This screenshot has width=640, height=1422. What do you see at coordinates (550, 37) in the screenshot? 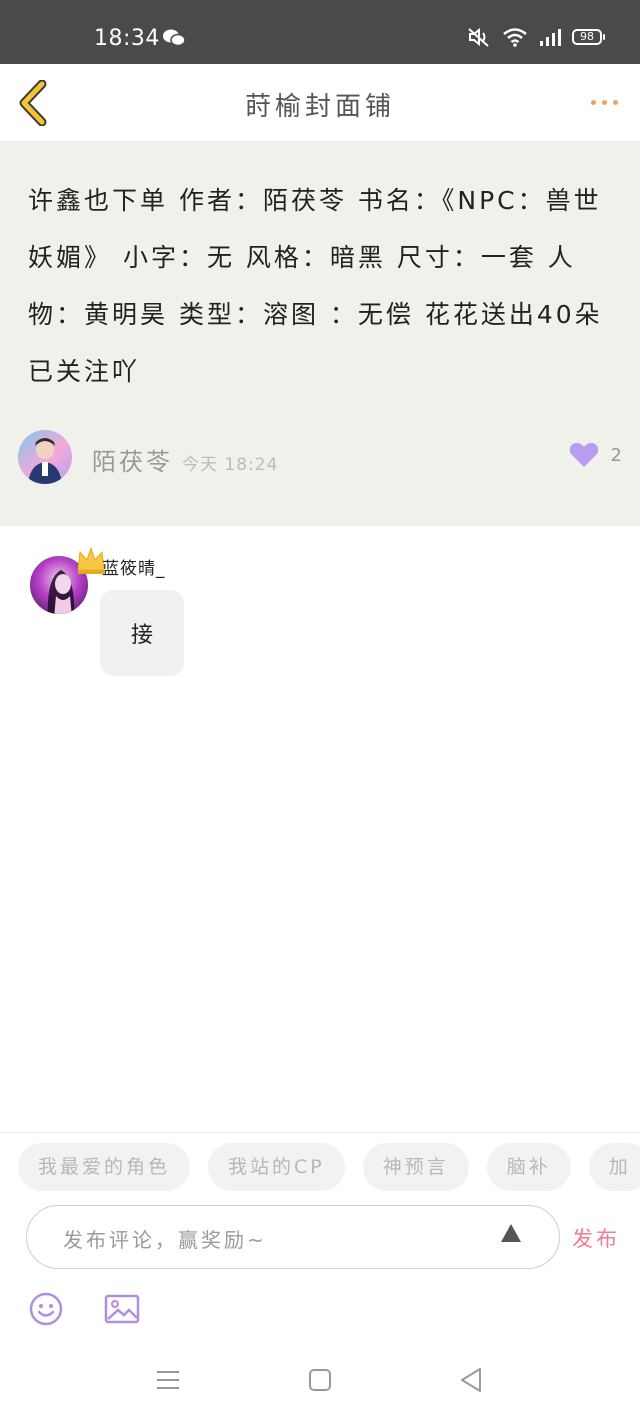
I see `signal-icon` at bounding box center [550, 37].